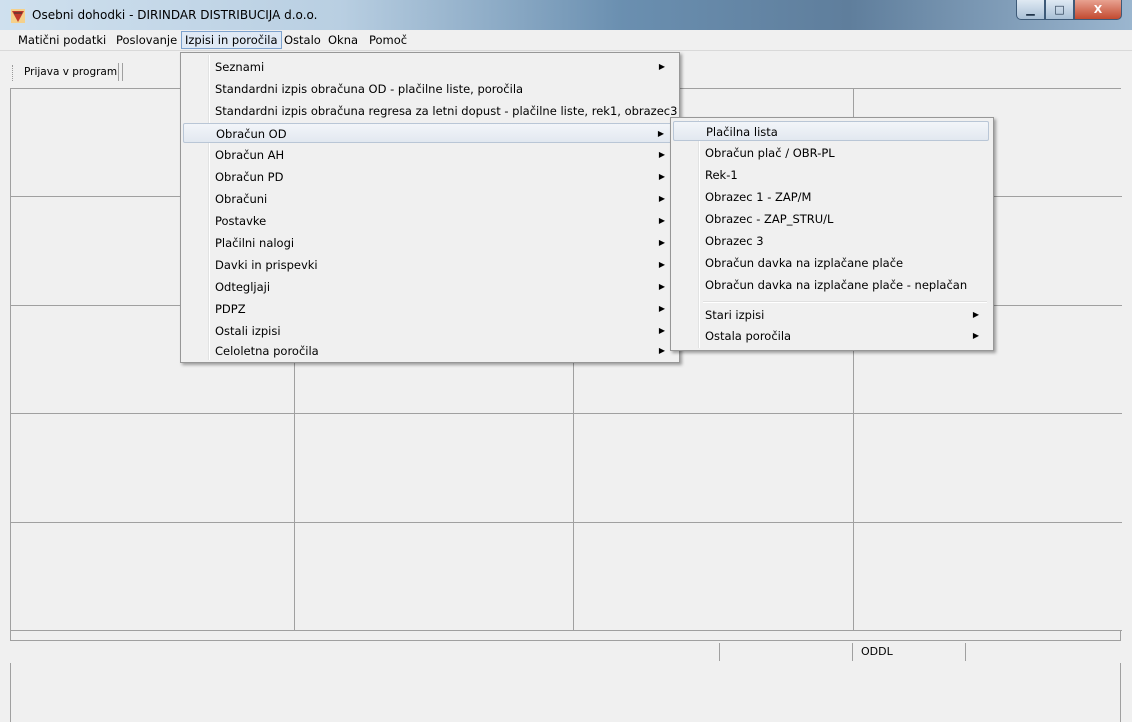  I want to click on menu-separator, so click(845, 302).